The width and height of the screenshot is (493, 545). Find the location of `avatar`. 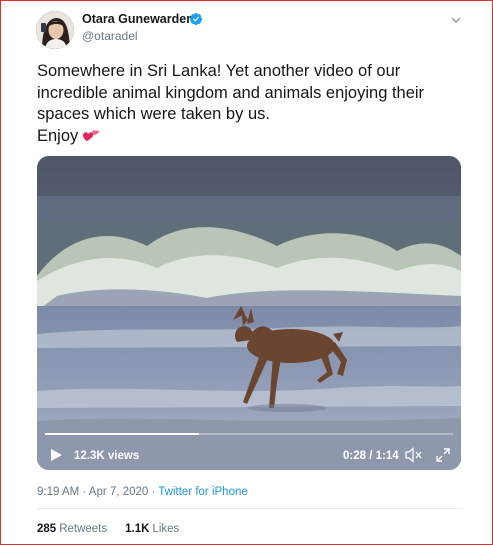

avatar is located at coordinates (55, 30).